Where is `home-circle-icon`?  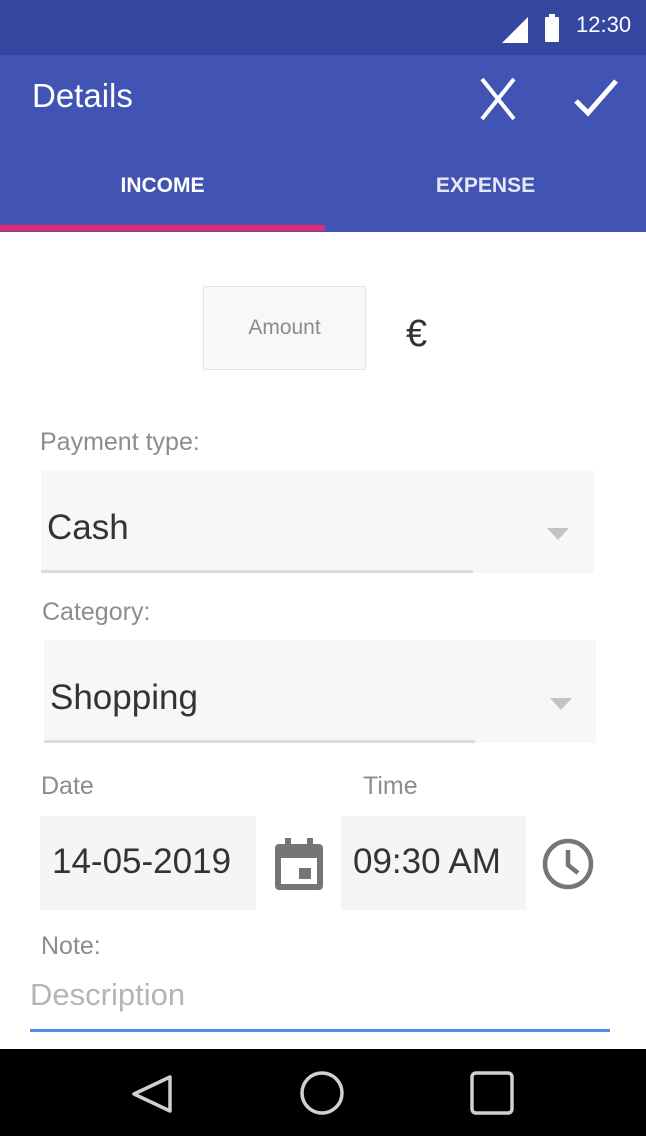
home-circle-icon is located at coordinates (322, 1093).